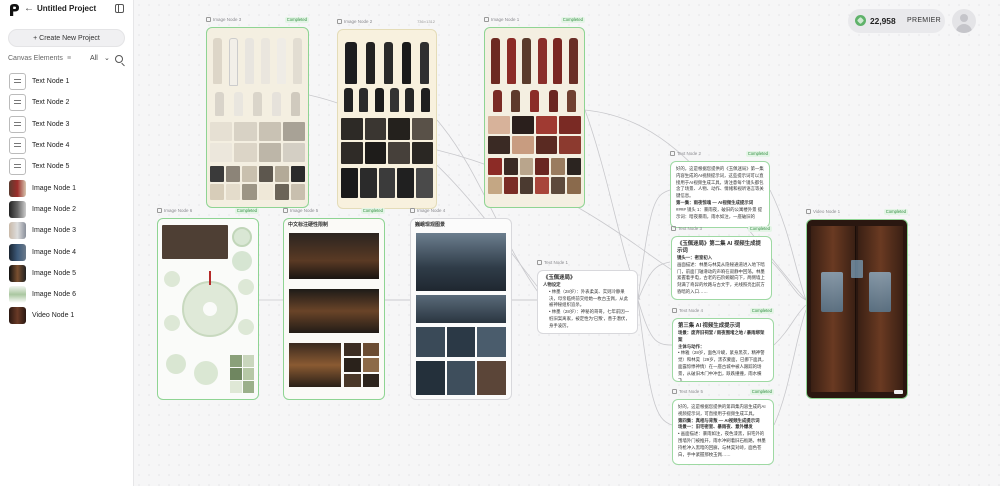 This screenshot has width=1000, height=486. Describe the element at coordinates (695, 257) in the screenshot. I see `text-subtitle: 镜头一：密室初入` at that location.